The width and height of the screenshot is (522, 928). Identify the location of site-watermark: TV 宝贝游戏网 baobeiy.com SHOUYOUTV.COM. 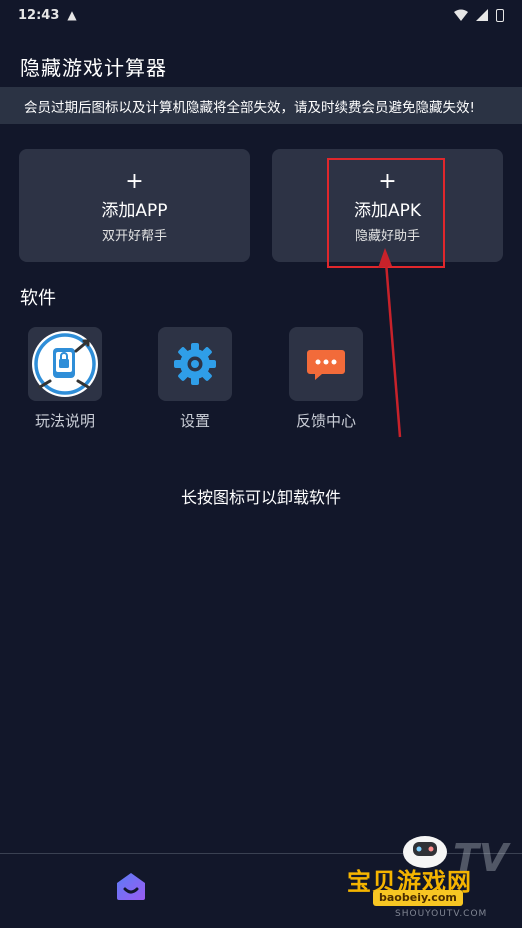
(431, 878).